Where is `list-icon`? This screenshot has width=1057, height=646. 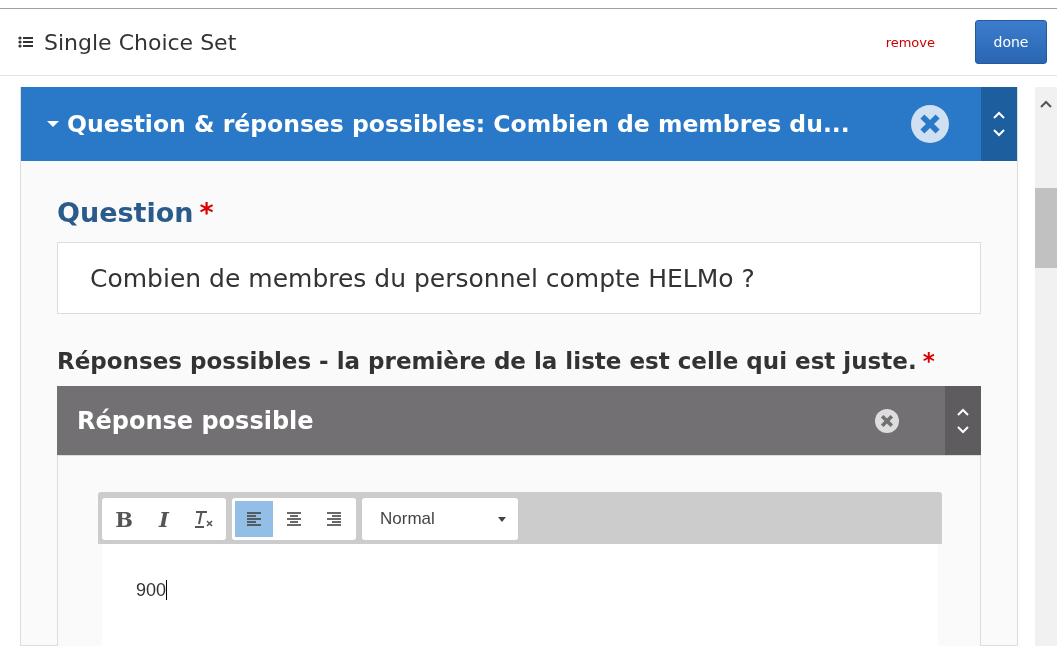 list-icon is located at coordinates (26, 42).